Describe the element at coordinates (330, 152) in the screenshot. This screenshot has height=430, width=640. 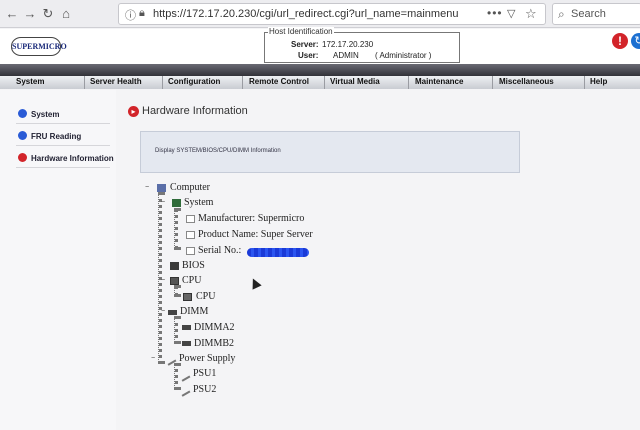
I see `description-box: Display SYSTEM/BIOS/CPU/DIMM Information` at that location.